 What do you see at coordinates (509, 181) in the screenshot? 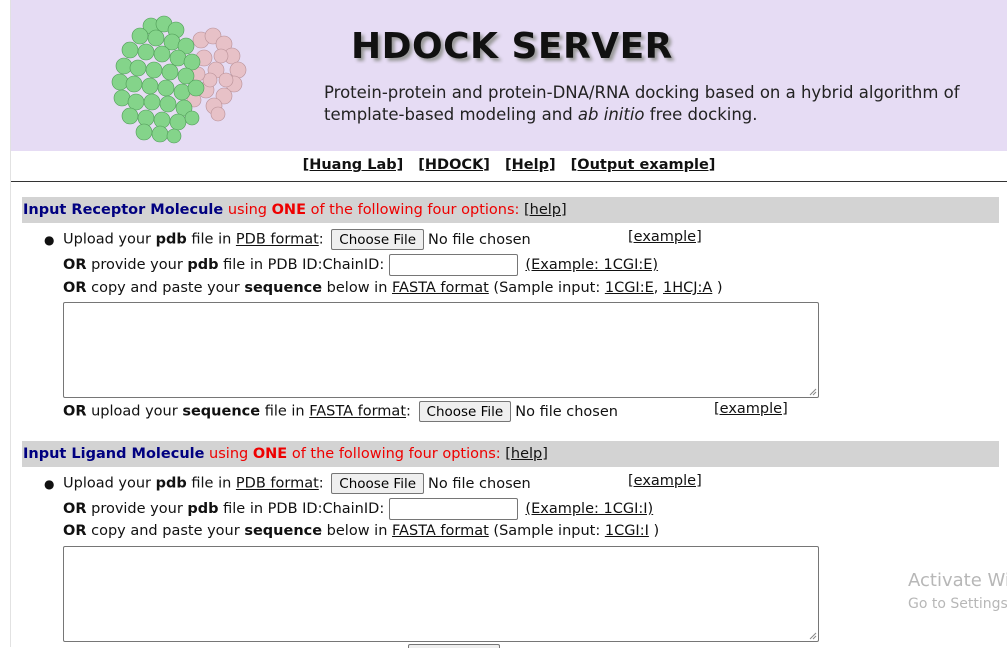
I see `divider` at bounding box center [509, 181].